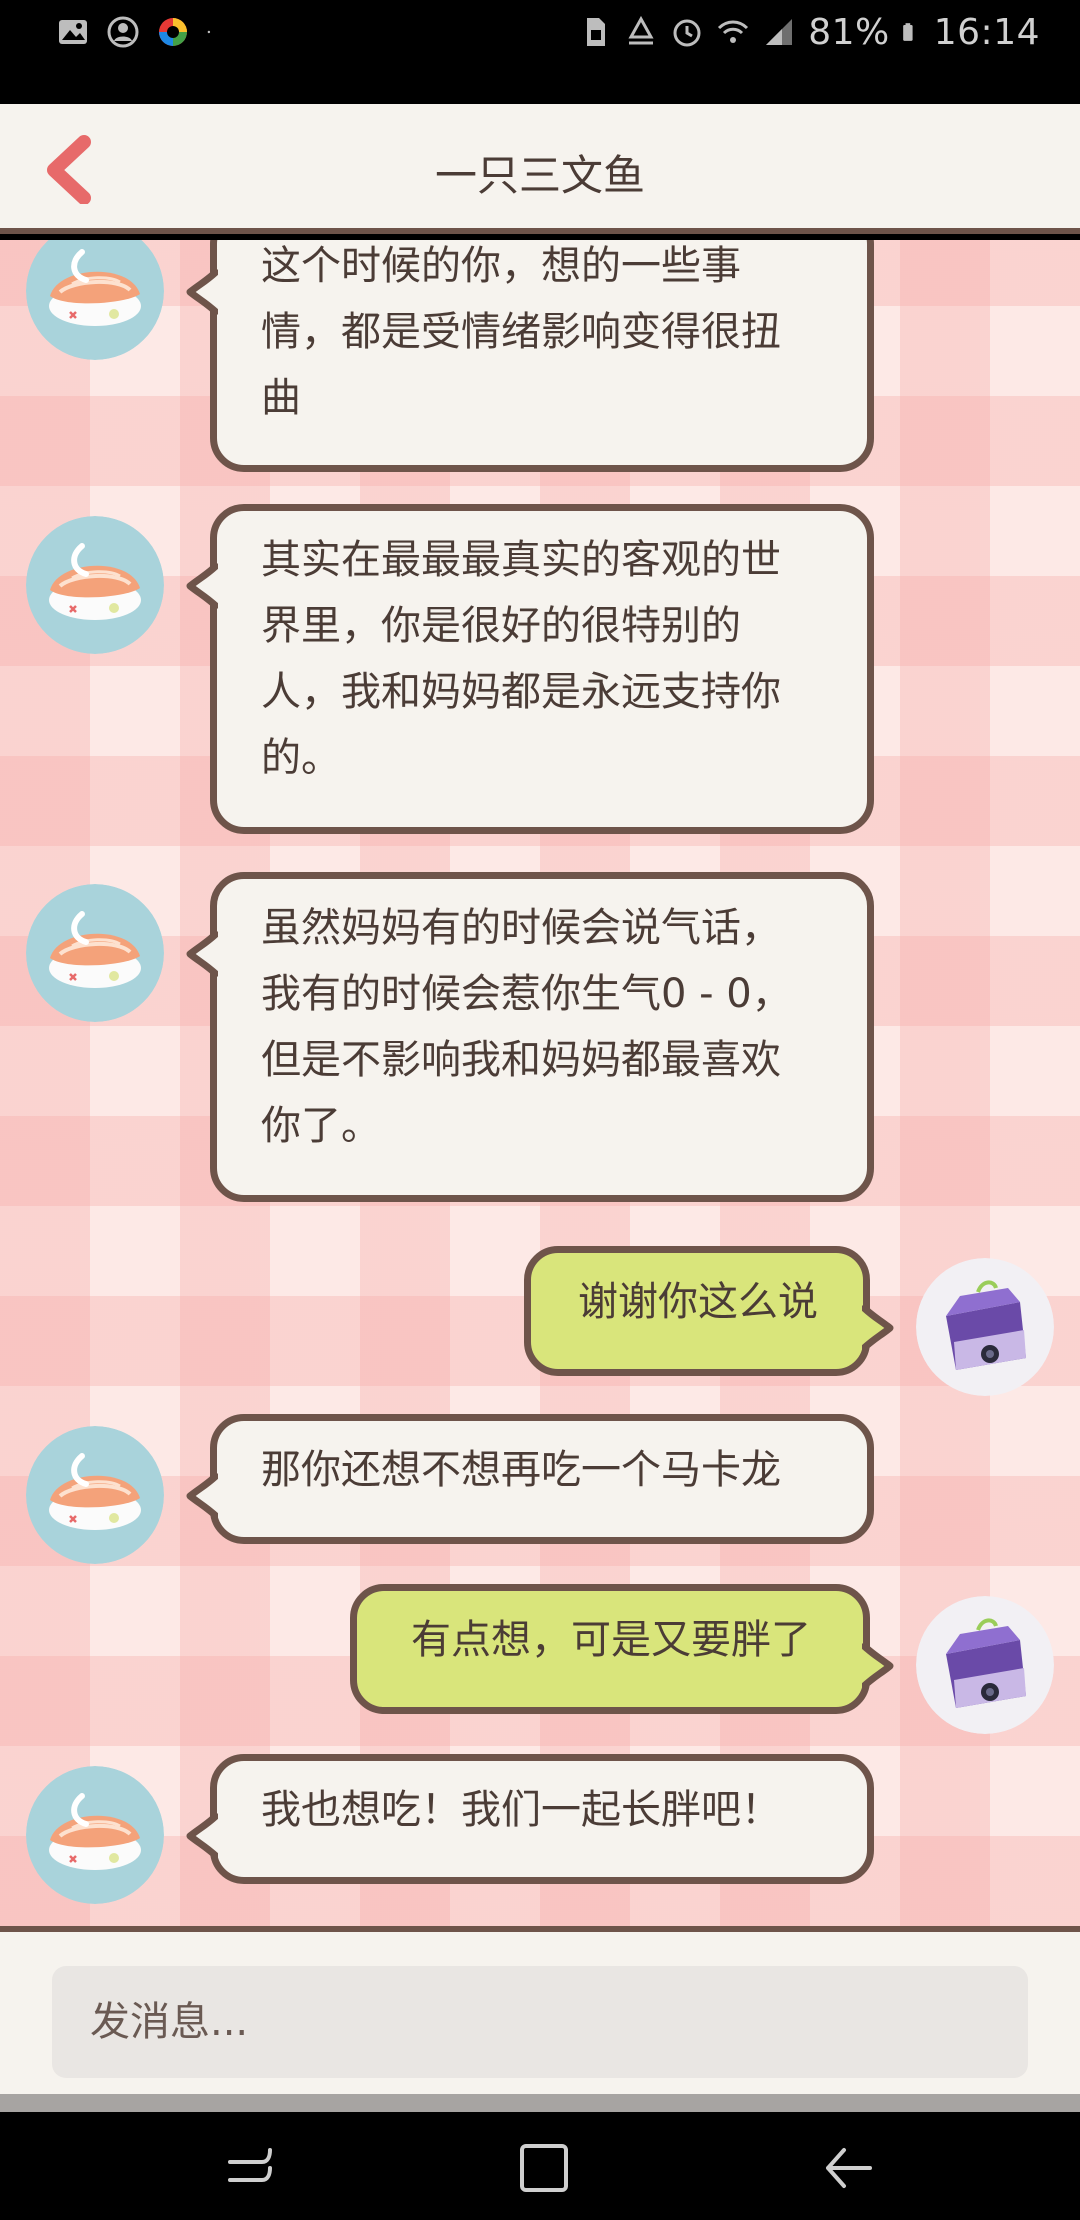  Describe the element at coordinates (123, 32) in the screenshot. I see `account-icon` at that location.